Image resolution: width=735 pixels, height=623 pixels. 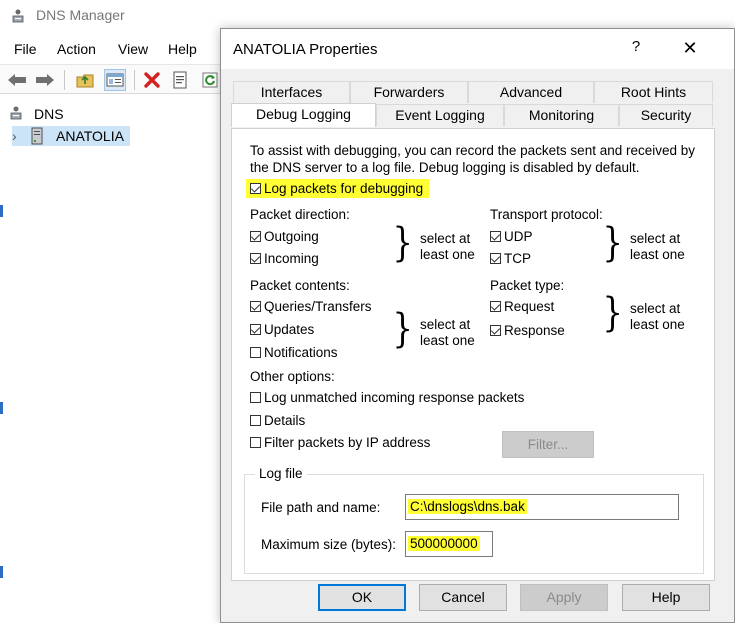 I want to click on updates-label: Updates, so click(x=289, y=329).